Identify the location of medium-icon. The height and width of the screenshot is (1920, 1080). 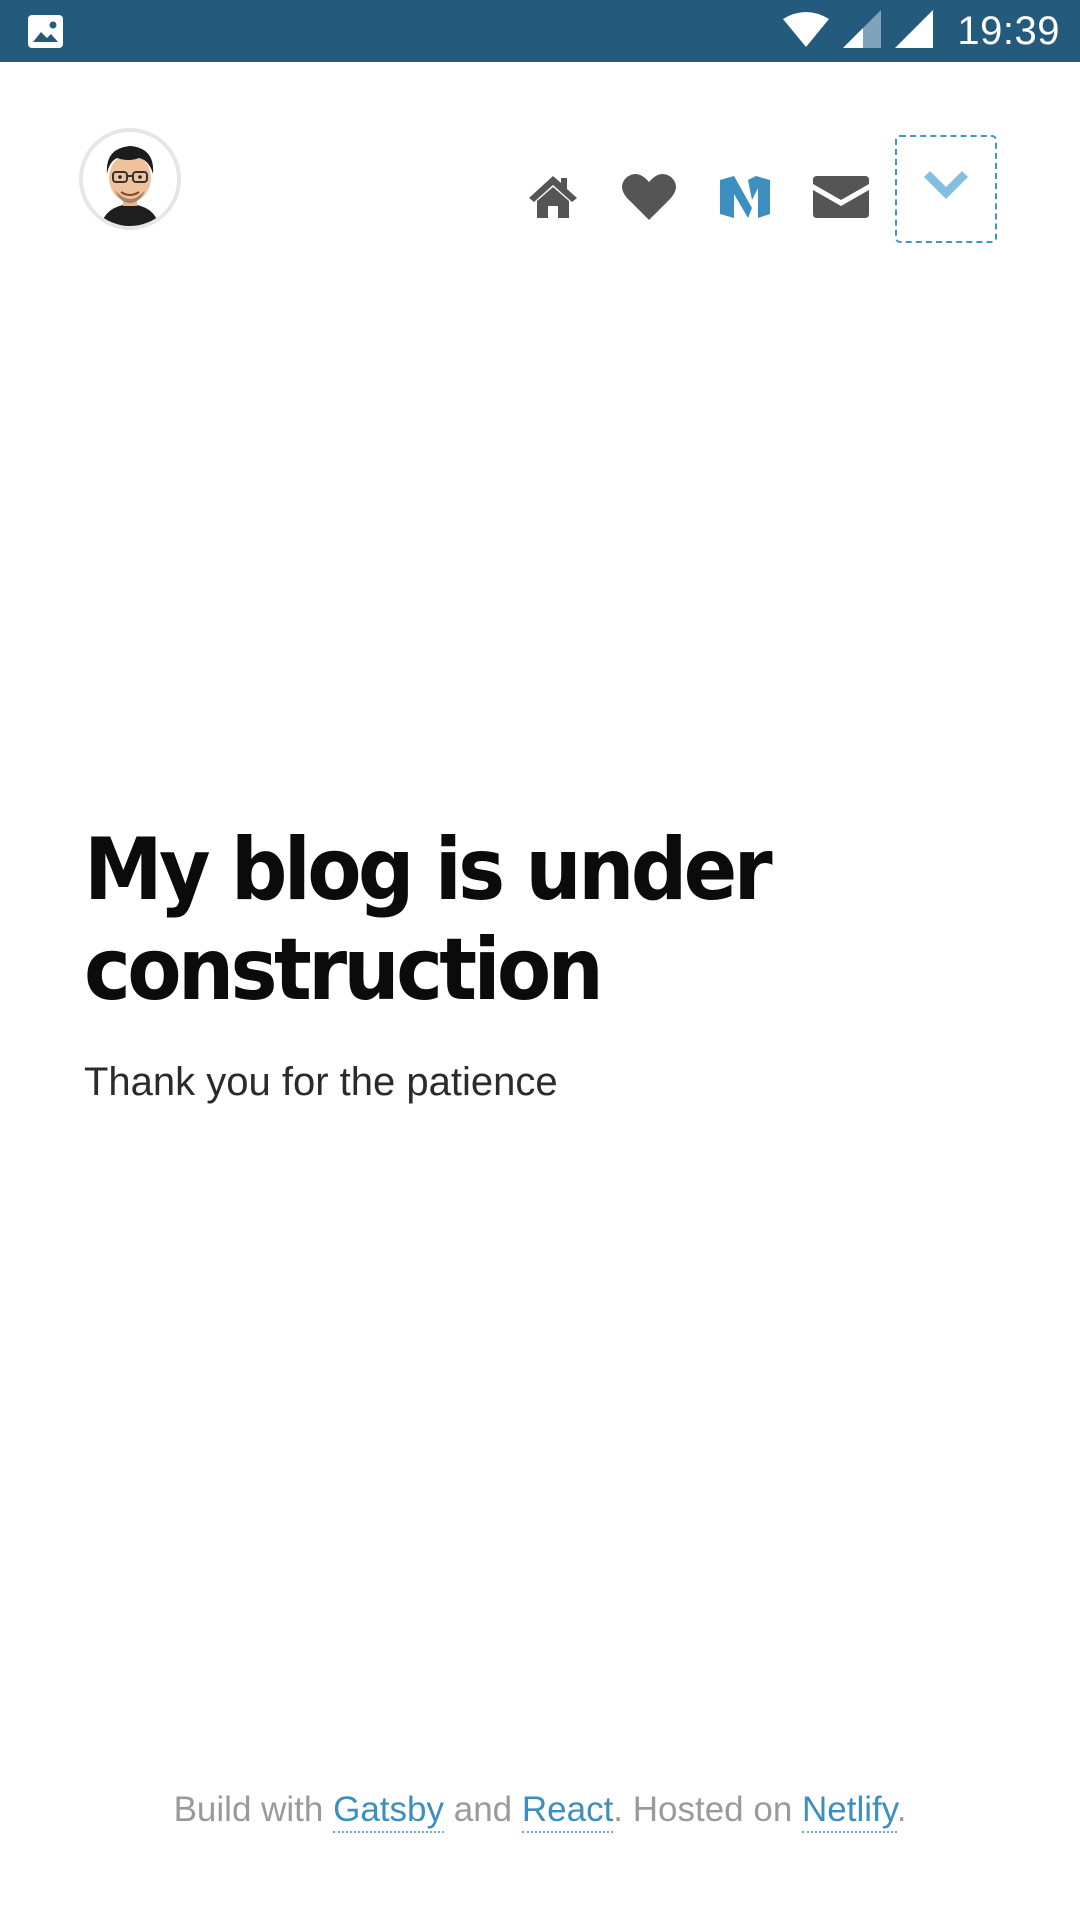
(745, 197).